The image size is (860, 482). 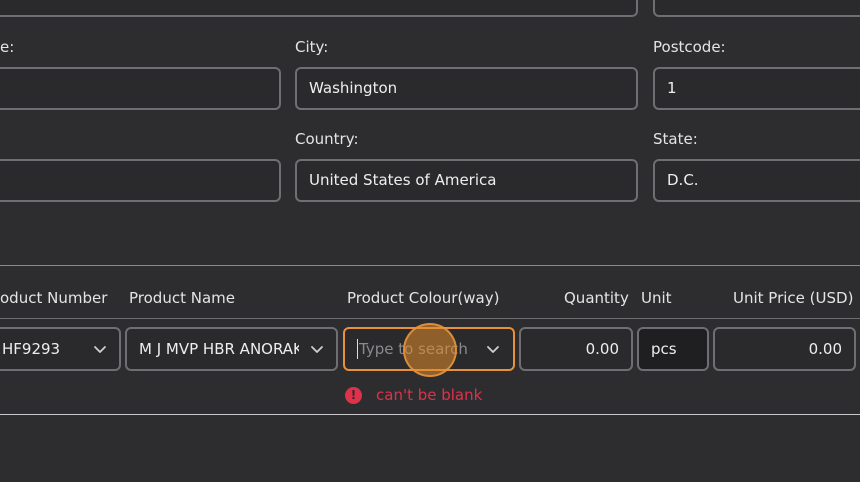 I want to click on state-value: D.C., so click(x=683, y=180).